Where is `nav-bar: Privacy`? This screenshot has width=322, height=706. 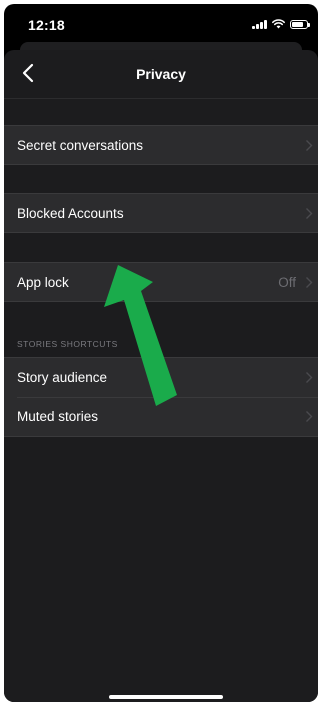
nav-bar: Privacy is located at coordinates (161, 74).